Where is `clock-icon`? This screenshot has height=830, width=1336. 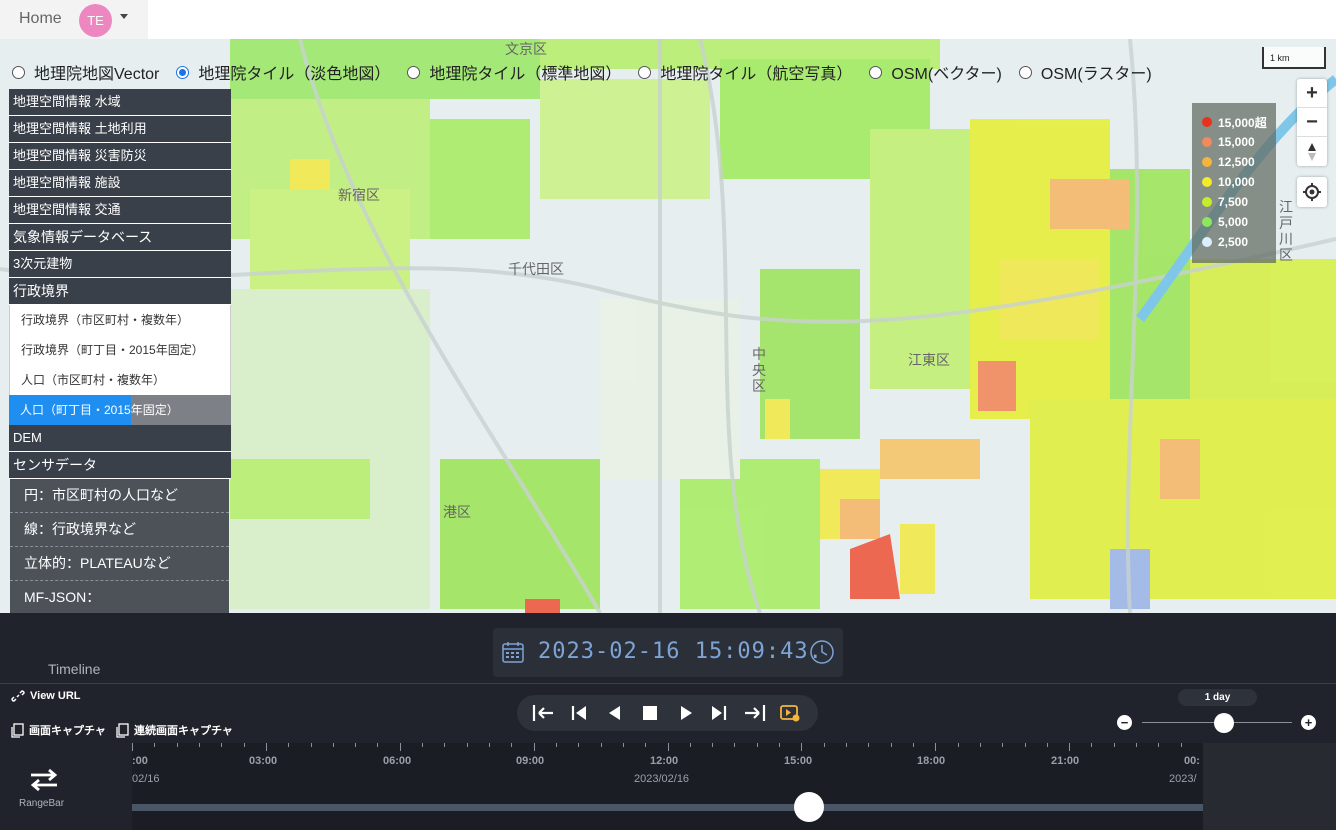 clock-icon is located at coordinates (822, 652).